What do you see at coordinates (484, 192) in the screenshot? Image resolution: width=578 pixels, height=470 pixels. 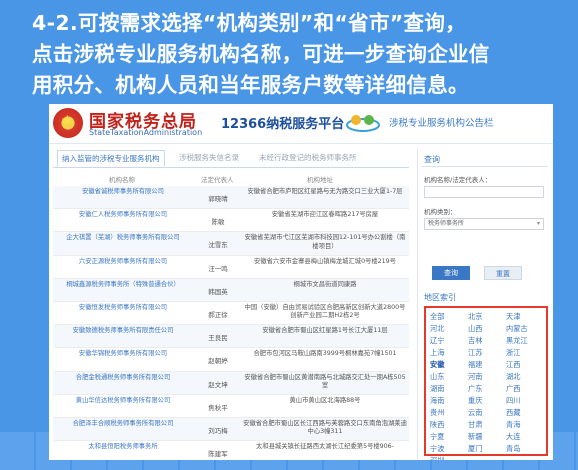 I see `name-input` at bounding box center [484, 192].